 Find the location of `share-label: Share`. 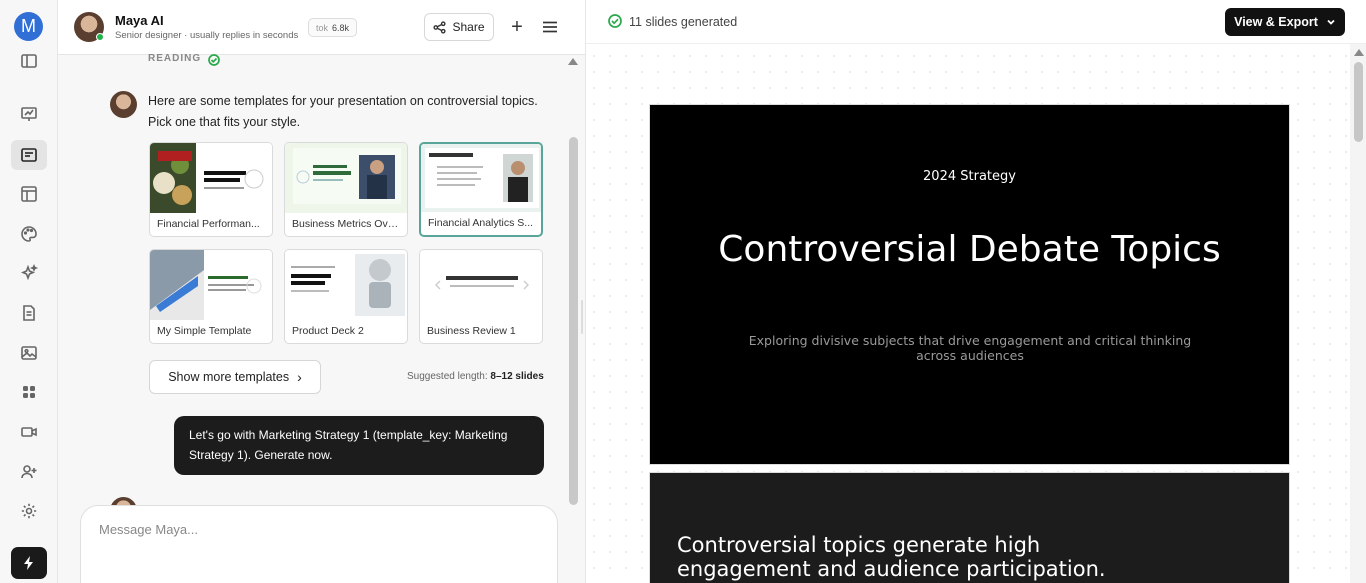

share-label: Share is located at coordinates (468, 27).